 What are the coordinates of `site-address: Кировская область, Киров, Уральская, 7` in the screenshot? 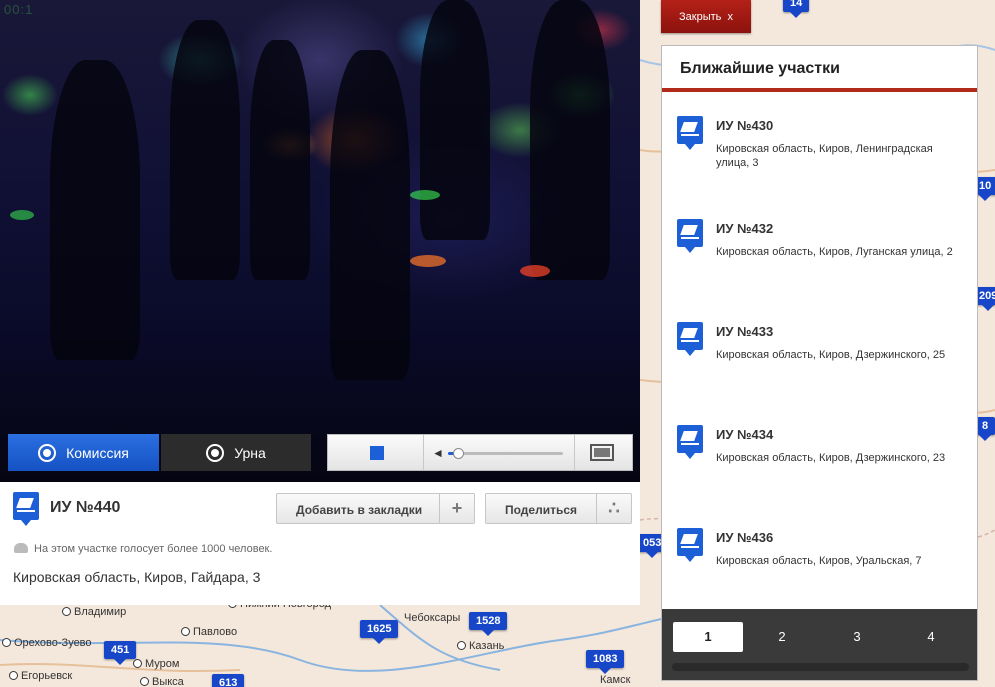 It's located at (819, 561).